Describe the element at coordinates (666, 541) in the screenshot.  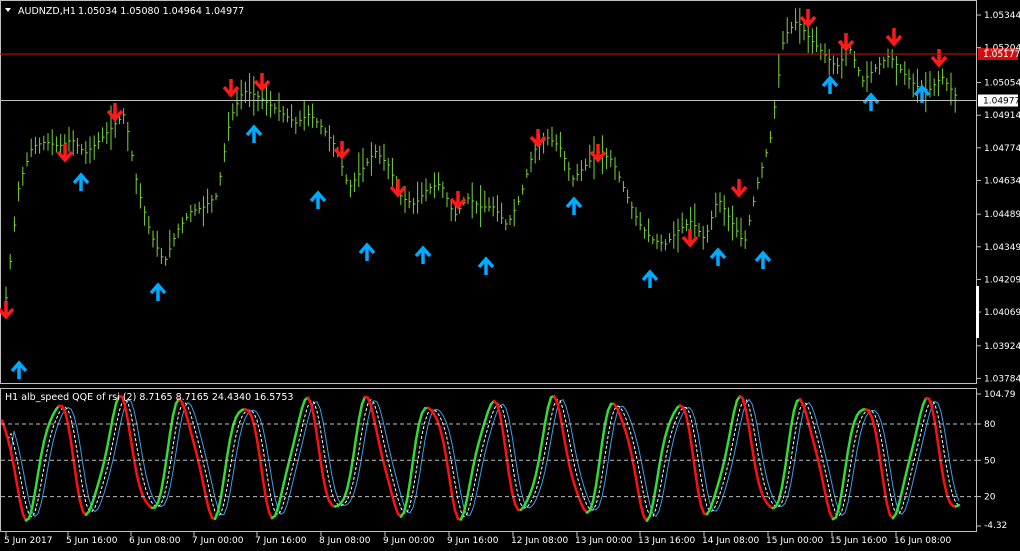
I see `time-label: 13 Jun 16:00` at that location.